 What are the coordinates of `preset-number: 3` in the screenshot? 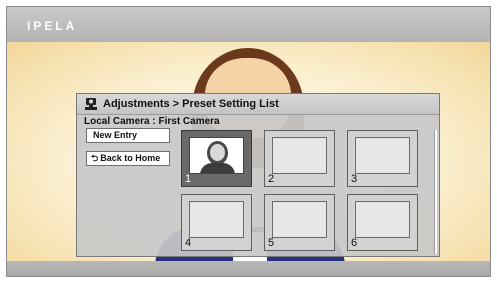 It's located at (354, 179).